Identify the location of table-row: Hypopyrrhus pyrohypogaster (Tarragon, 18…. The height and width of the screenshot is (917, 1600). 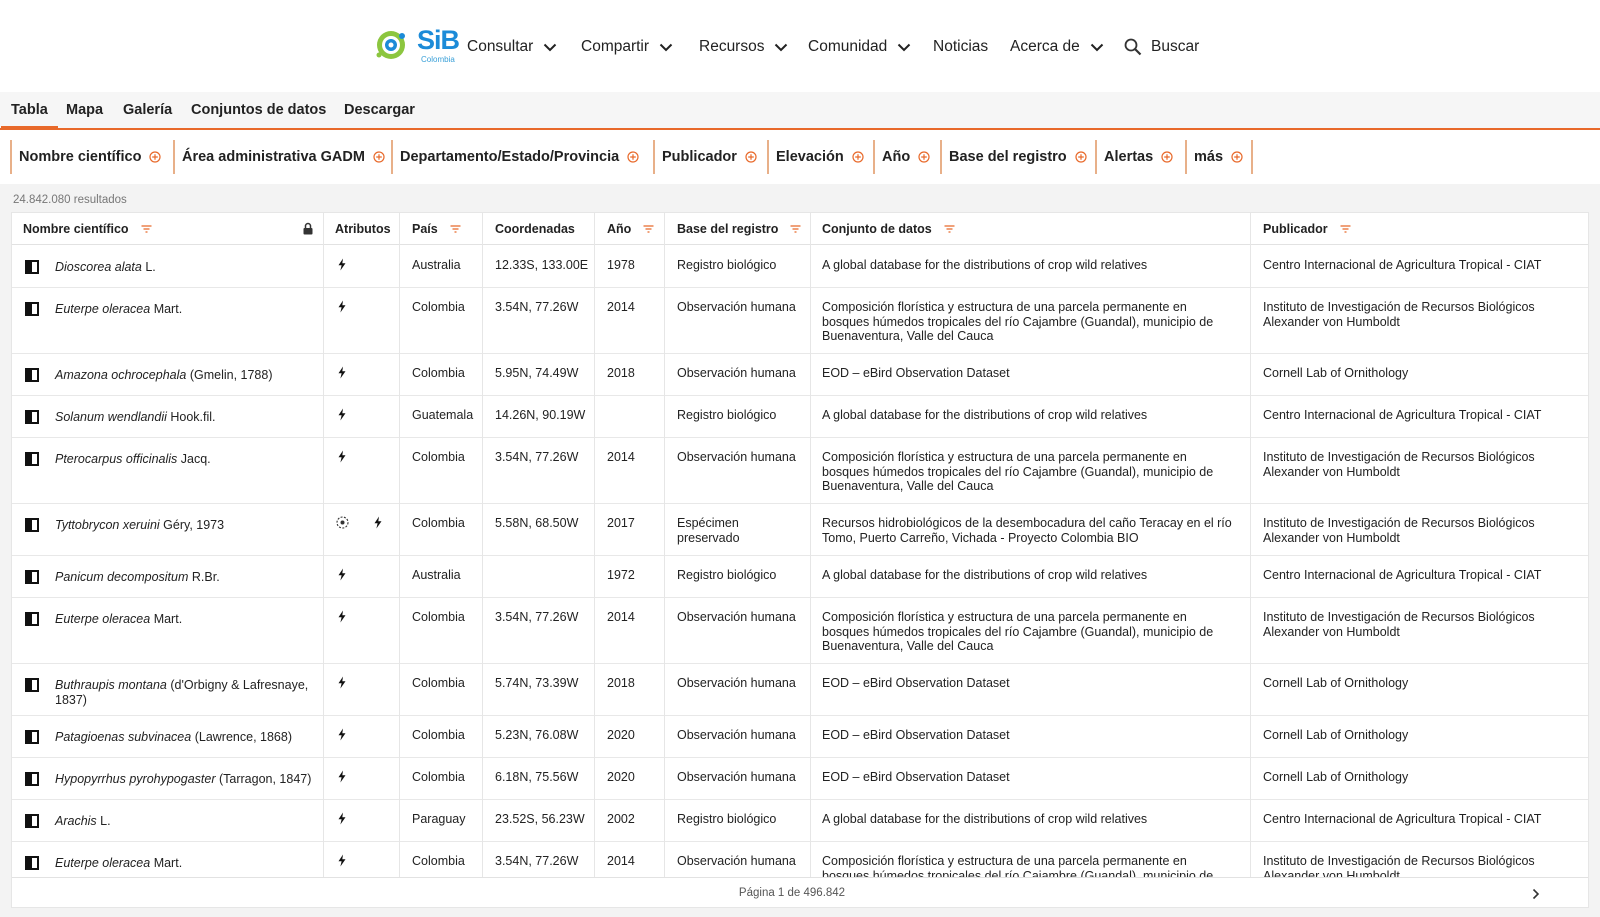
(800, 779).